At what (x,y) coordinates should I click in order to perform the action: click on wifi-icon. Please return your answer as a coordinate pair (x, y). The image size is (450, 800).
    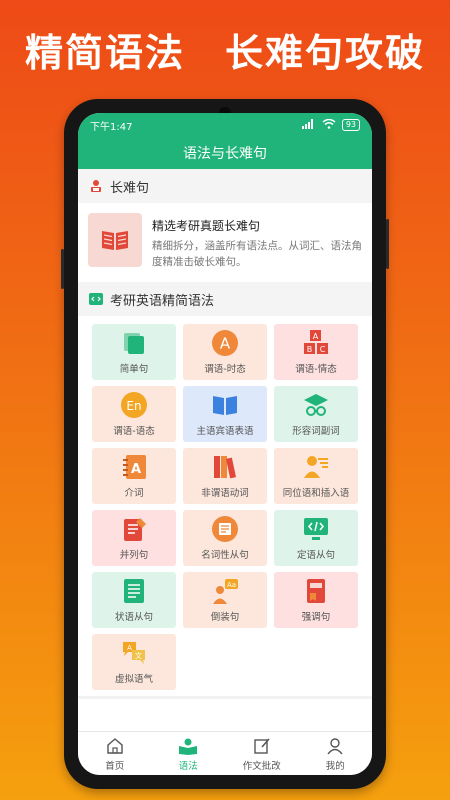
    Looking at the image, I should click on (329, 125).